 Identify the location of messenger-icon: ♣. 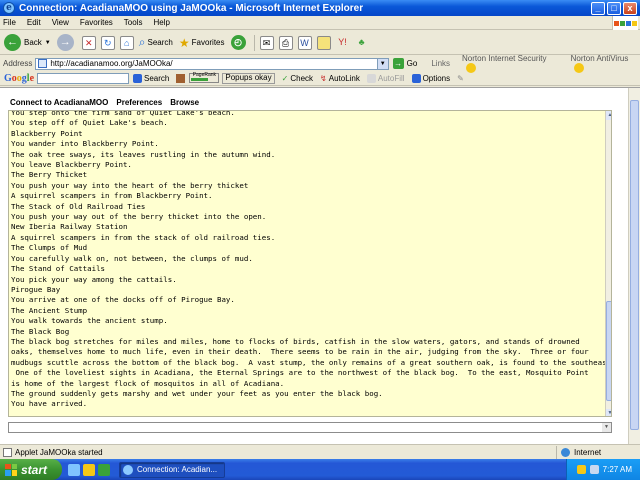
(362, 43).